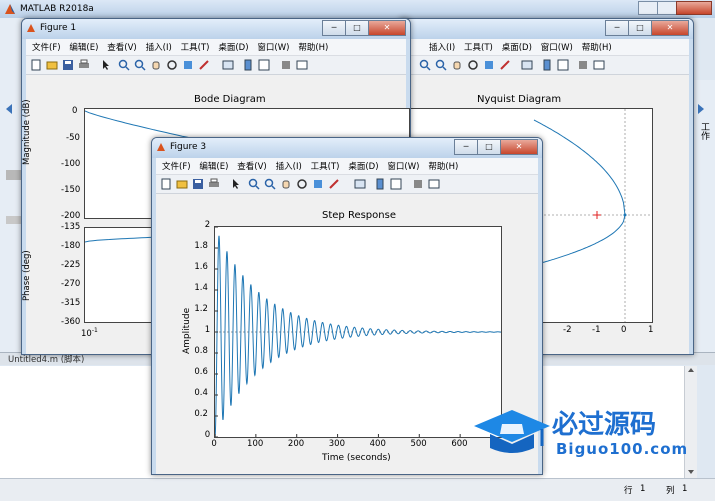 This screenshot has height=501, width=715. I want to click on figure3-menu-tools: 工具(T), so click(325, 166).